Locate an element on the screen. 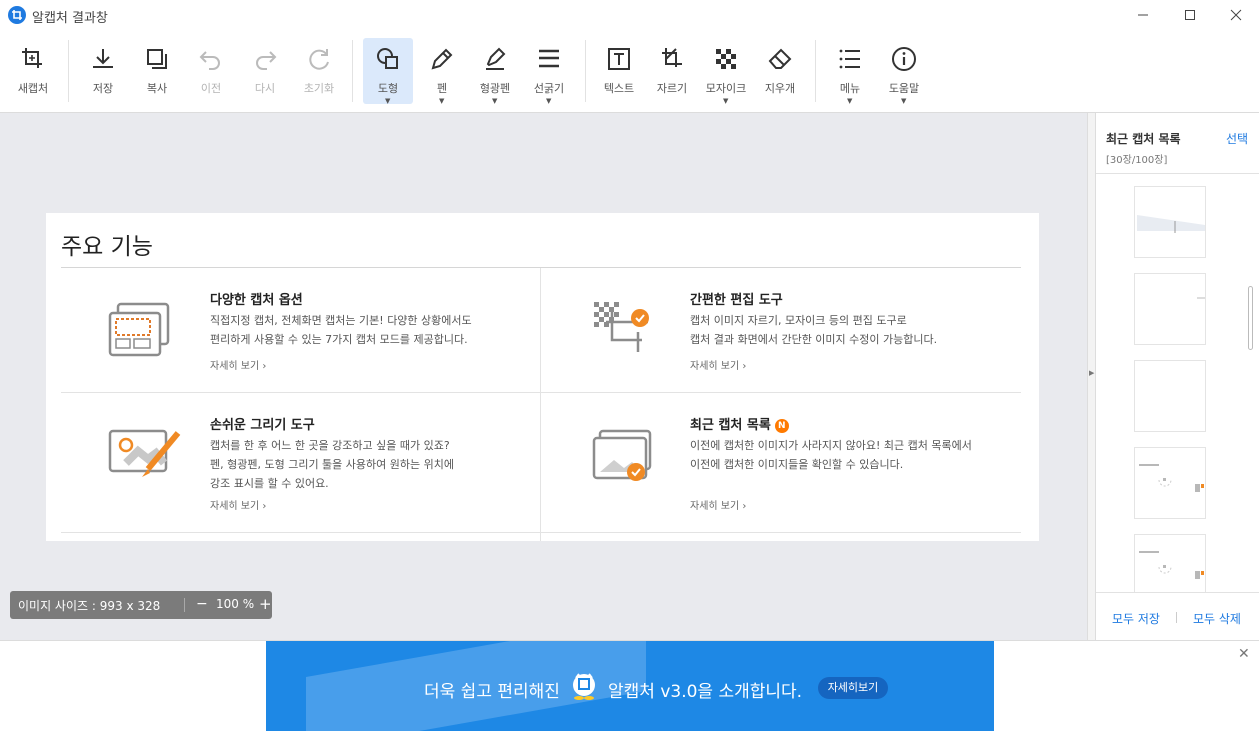 Image resolution: width=1259 pixels, height=731 pixels. thumbnail-list is located at coordinates (1177, 383).